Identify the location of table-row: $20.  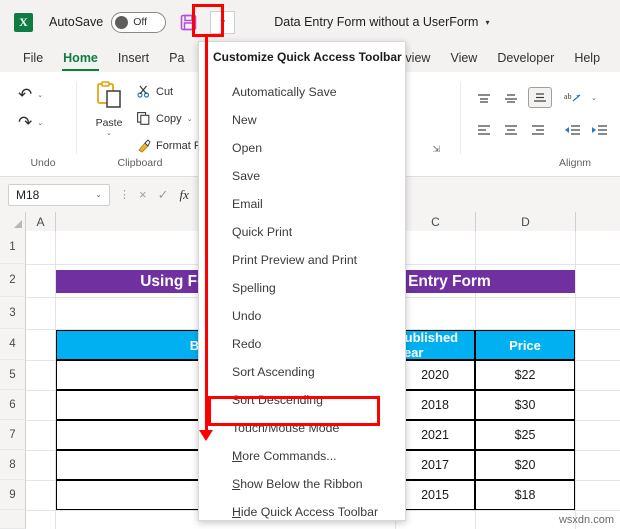
(525, 465).